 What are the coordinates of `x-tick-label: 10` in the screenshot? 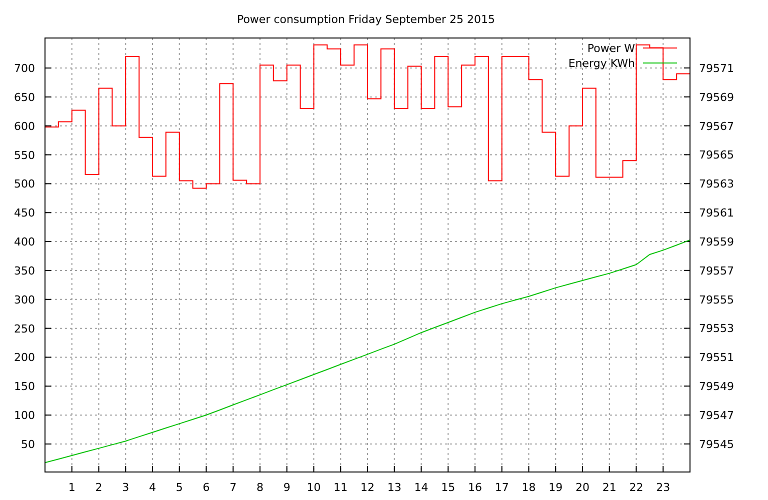 It's located at (313, 487).